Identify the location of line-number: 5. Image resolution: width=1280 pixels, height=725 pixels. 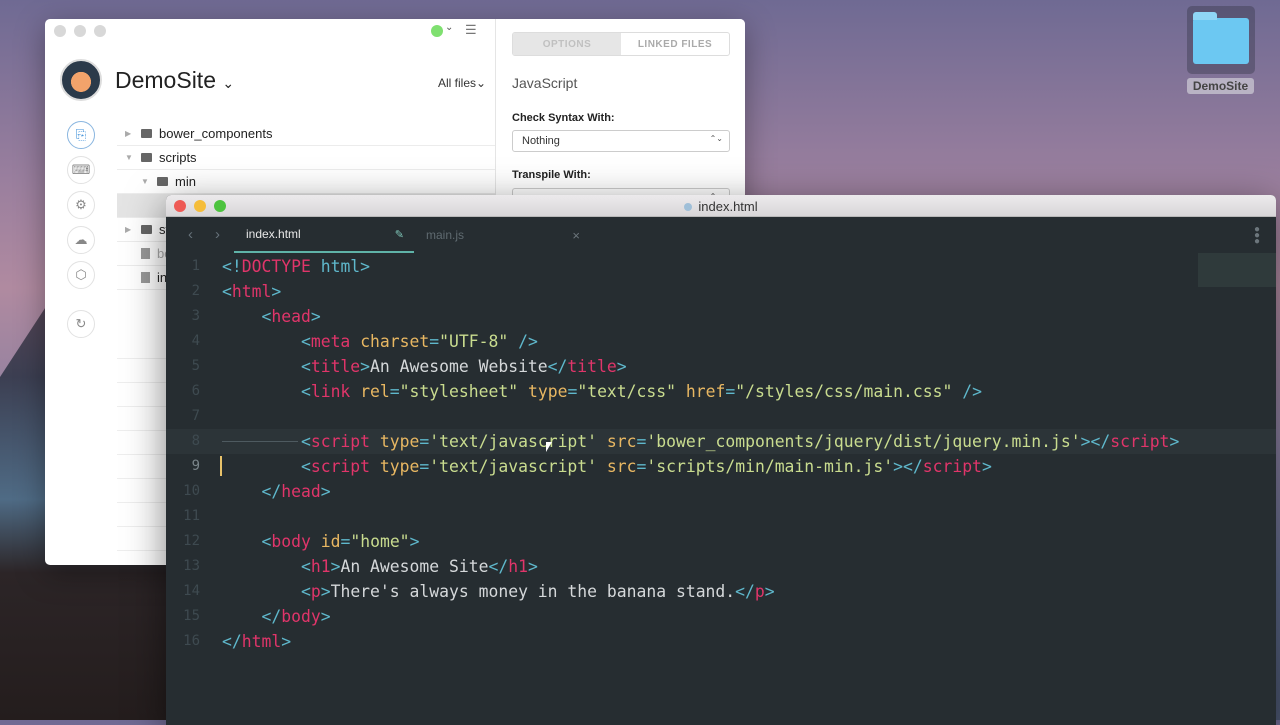
(195, 366).